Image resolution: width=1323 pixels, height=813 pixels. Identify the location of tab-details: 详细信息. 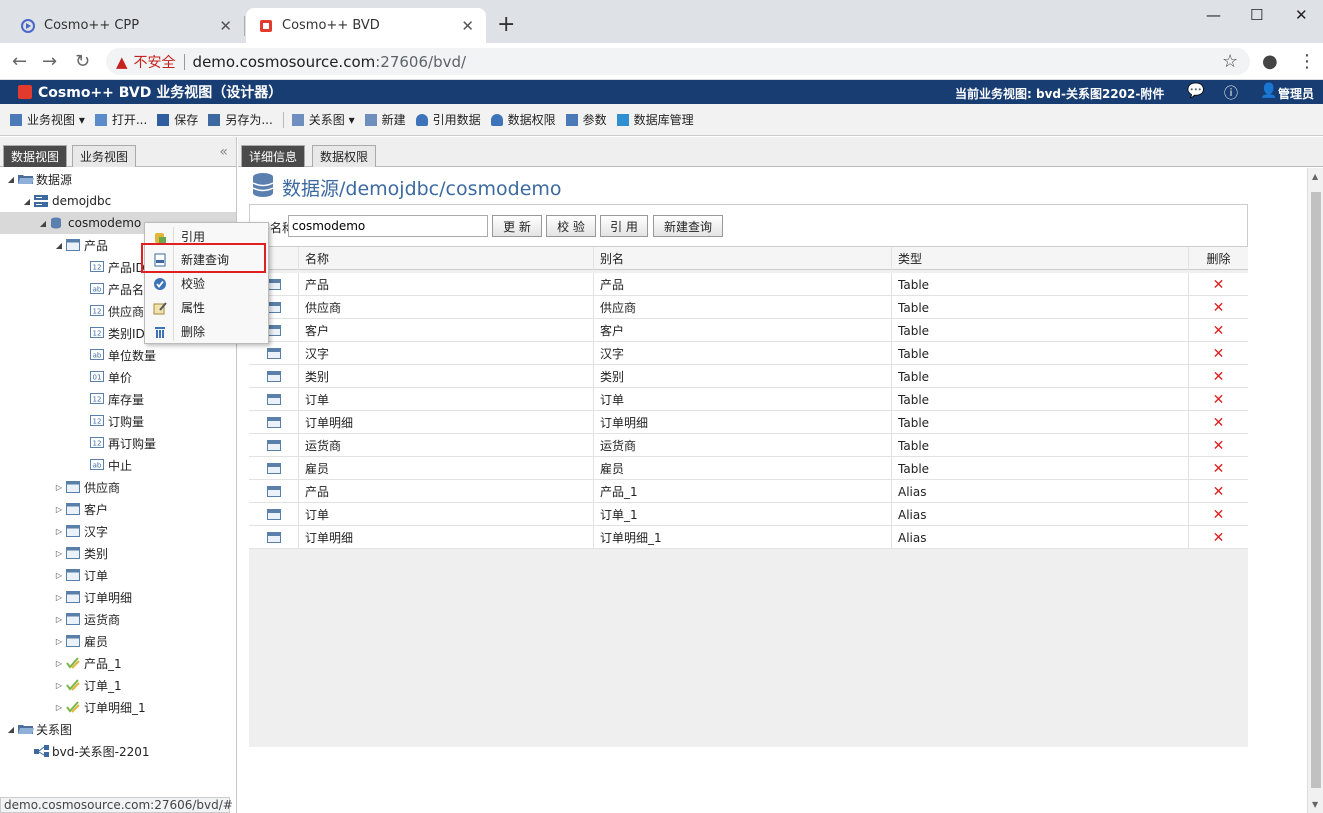
(273, 156).